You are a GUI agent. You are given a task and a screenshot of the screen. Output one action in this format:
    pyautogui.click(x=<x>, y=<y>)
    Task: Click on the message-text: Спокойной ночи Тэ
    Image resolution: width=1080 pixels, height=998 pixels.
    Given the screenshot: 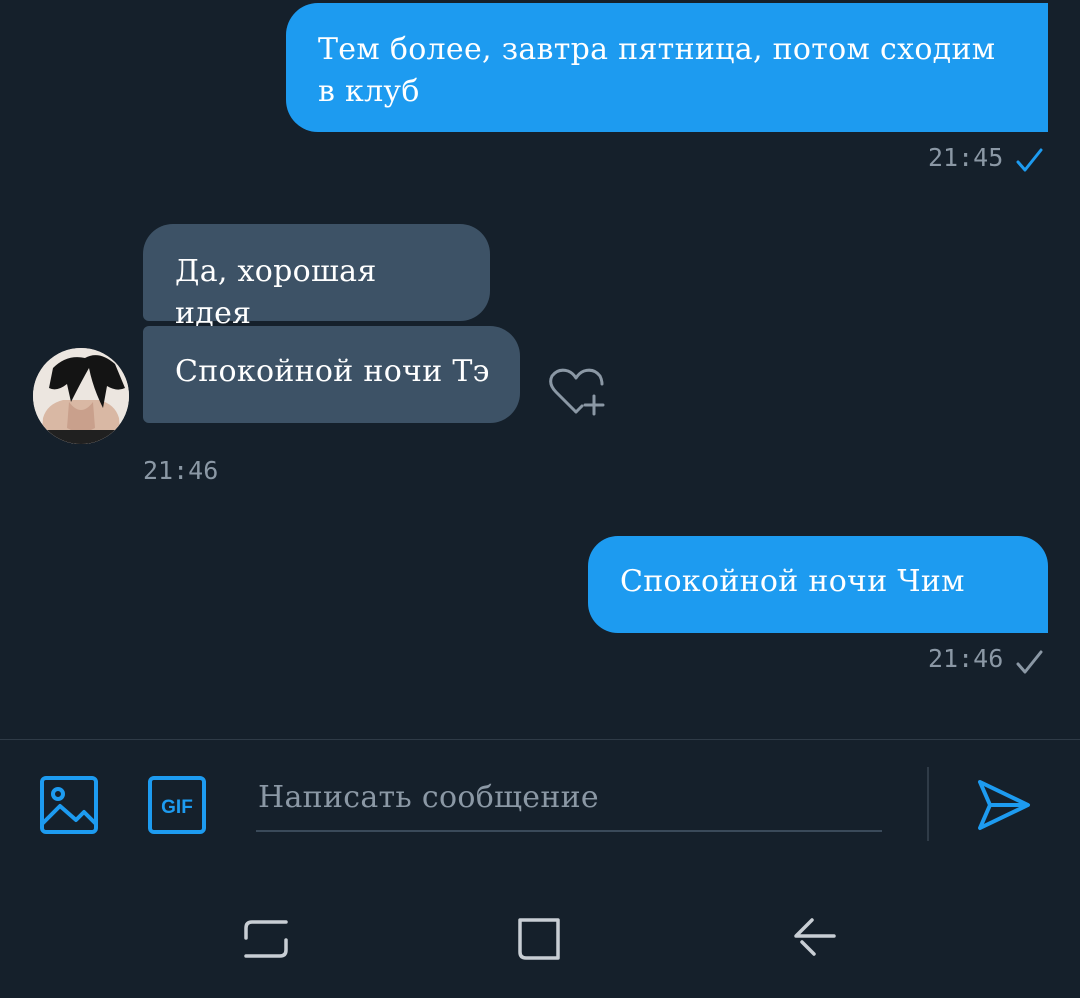 What is the action you would take?
    pyautogui.click(x=332, y=371)
    